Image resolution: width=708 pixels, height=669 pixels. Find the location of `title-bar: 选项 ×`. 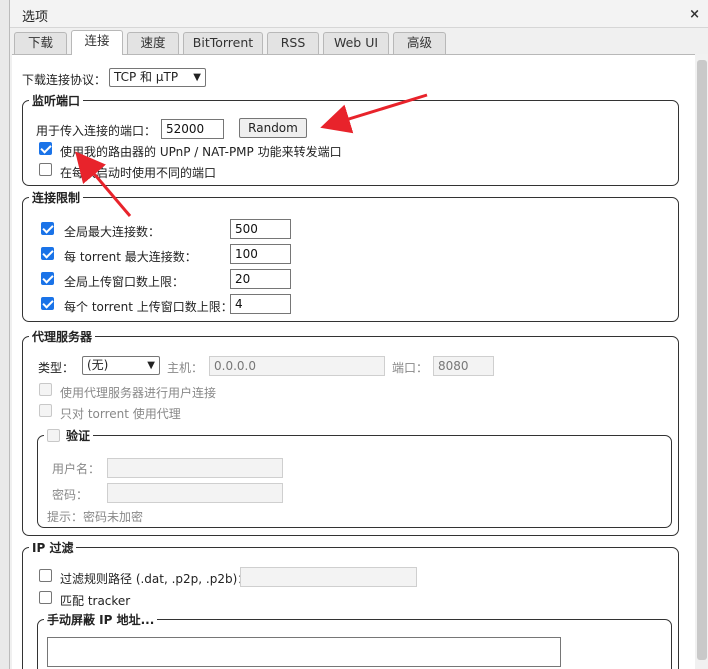

title-bar: 选项 × is located at coordinates (359, 14).